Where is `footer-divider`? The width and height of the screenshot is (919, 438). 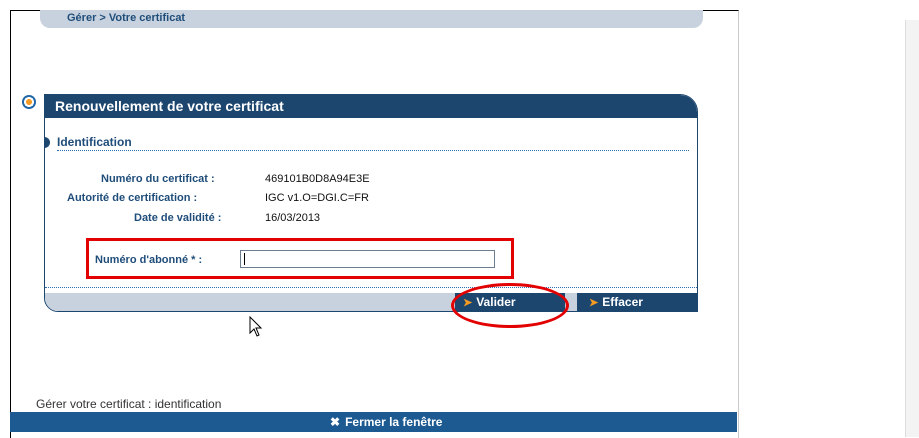
footer-divider is located at coordinates (371, 287).